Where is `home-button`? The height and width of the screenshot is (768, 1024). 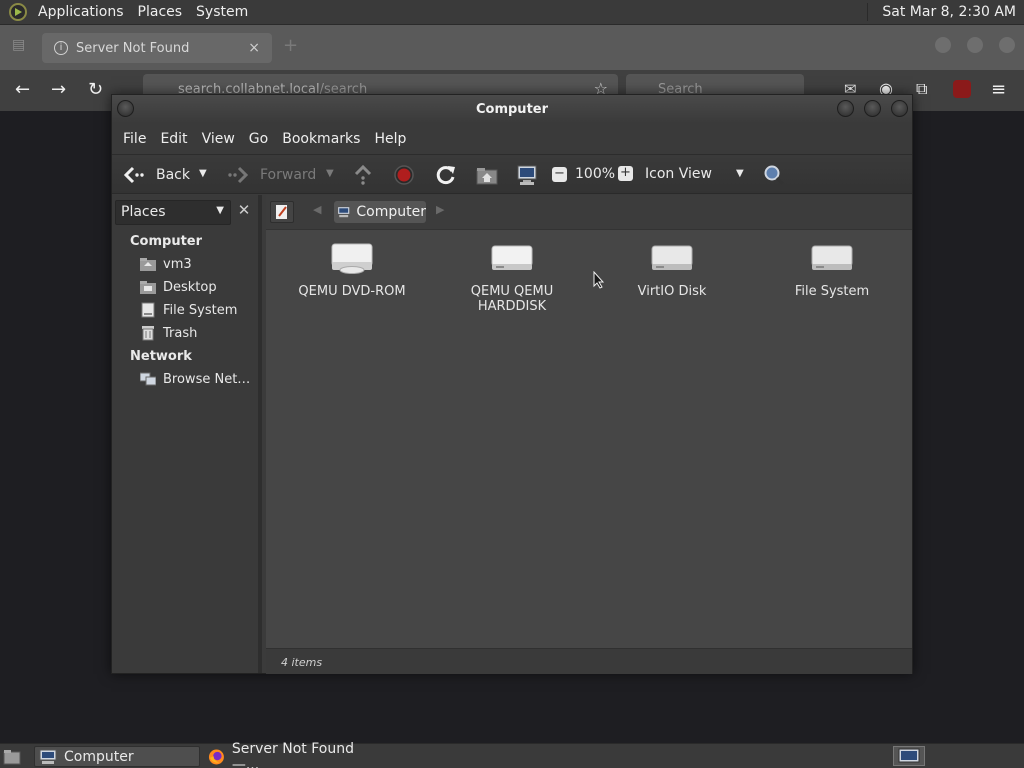
home-button is located at coordinates (487, 175).